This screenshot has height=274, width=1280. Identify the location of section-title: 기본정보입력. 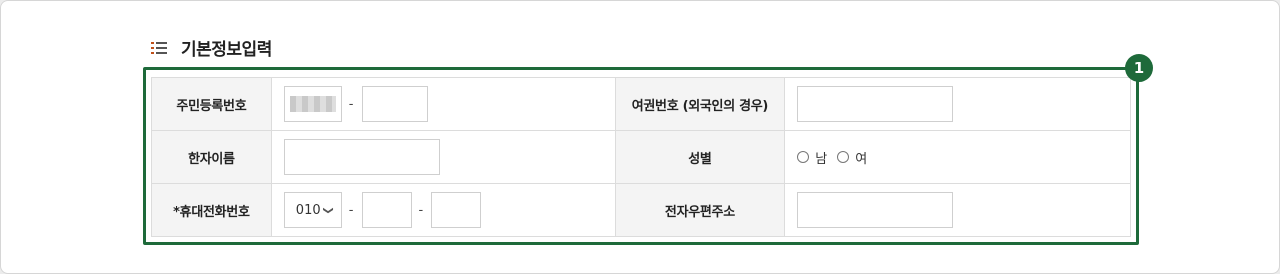
(226, 50).